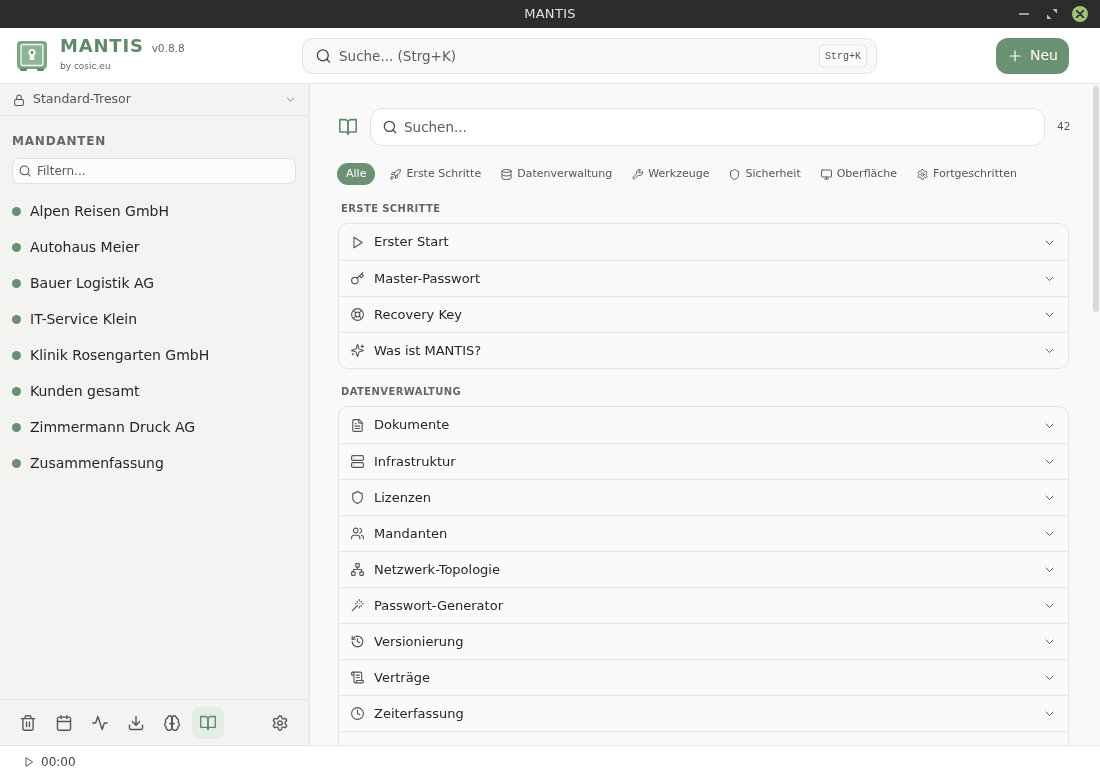 The width and height of the screenshot is (1100, 778). I want to click on client-item: Kunden gesamt, so click(154, 391).